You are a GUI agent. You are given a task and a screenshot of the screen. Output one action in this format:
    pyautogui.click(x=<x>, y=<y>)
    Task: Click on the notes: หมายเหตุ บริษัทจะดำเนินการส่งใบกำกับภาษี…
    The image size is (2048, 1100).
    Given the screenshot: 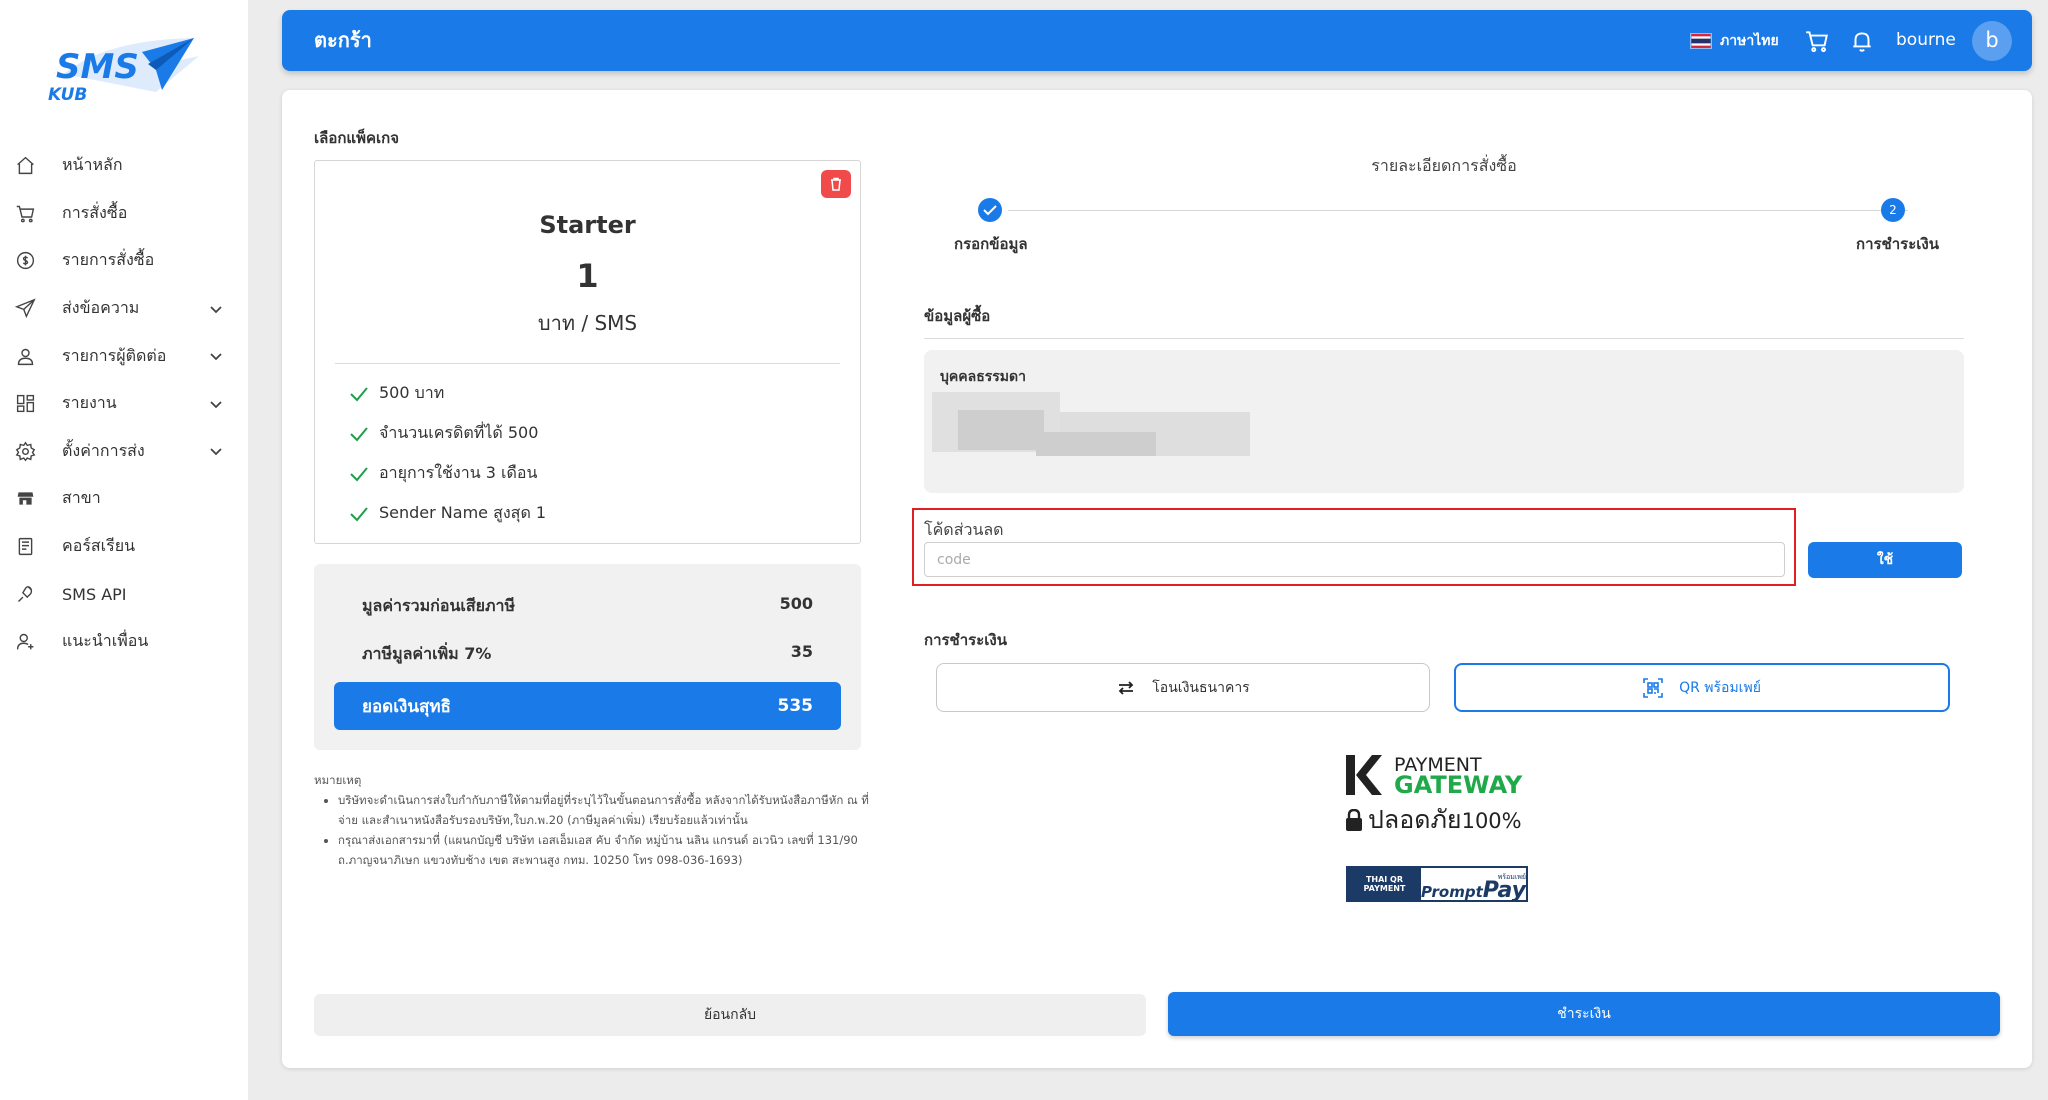 What is the action you would take?
    pyautogui.click(x=594, y=820)
    